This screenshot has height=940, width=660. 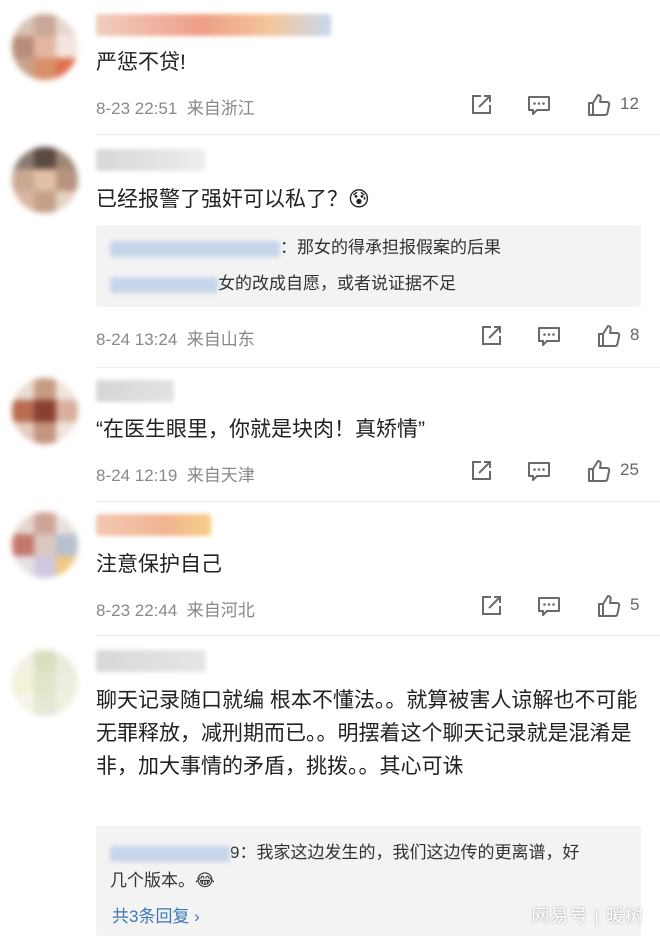 What do you see at coordinates (635, 334) in the screenshot?
I see `like-count: 8` at bounding box center [635, 334].